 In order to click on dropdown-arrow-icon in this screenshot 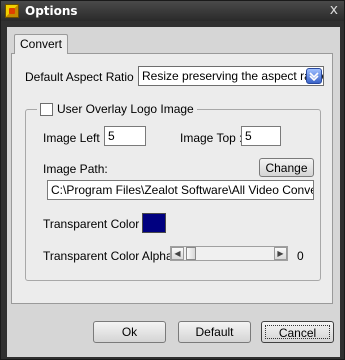, I will do `click(314, 76)`.